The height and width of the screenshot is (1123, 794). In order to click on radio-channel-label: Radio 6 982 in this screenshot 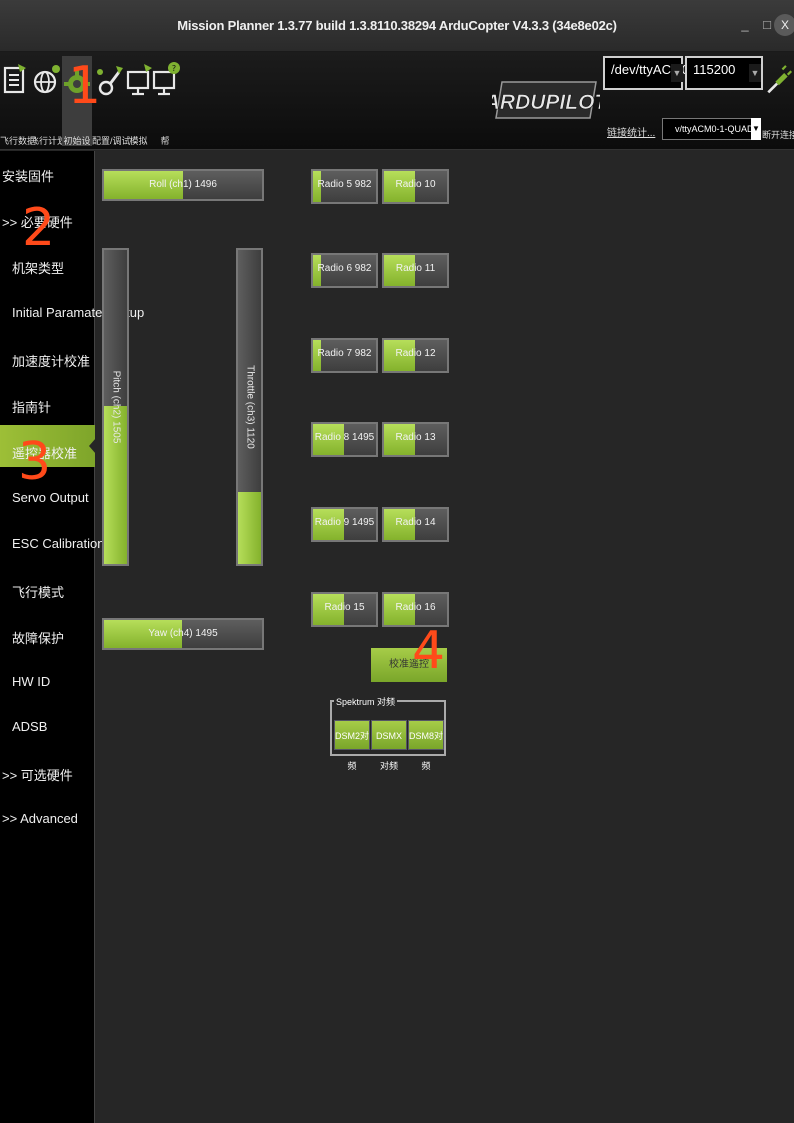, I will do `click(344, 268)`.